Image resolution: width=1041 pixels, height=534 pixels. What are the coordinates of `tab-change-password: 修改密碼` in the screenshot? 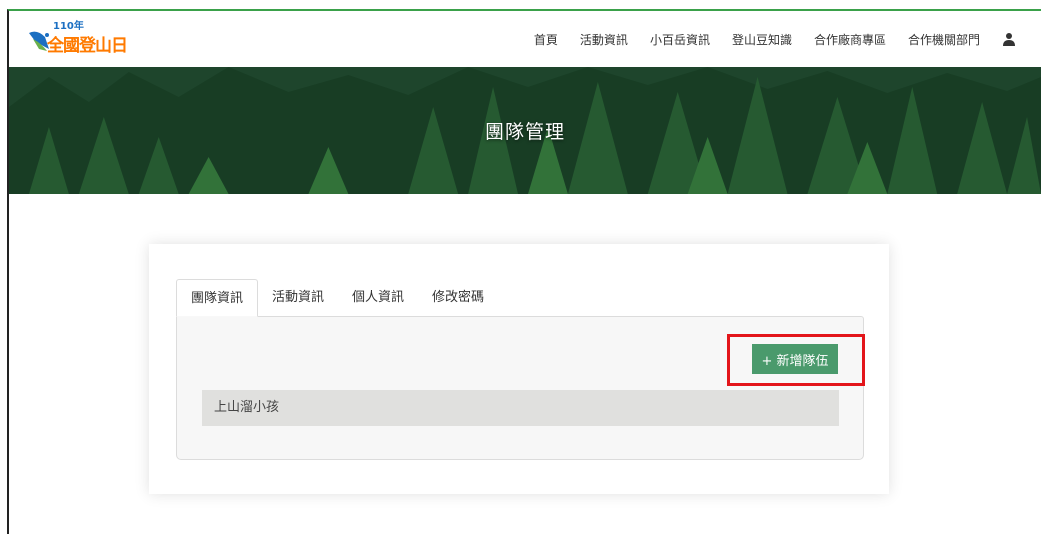 It's located at (458, 298).